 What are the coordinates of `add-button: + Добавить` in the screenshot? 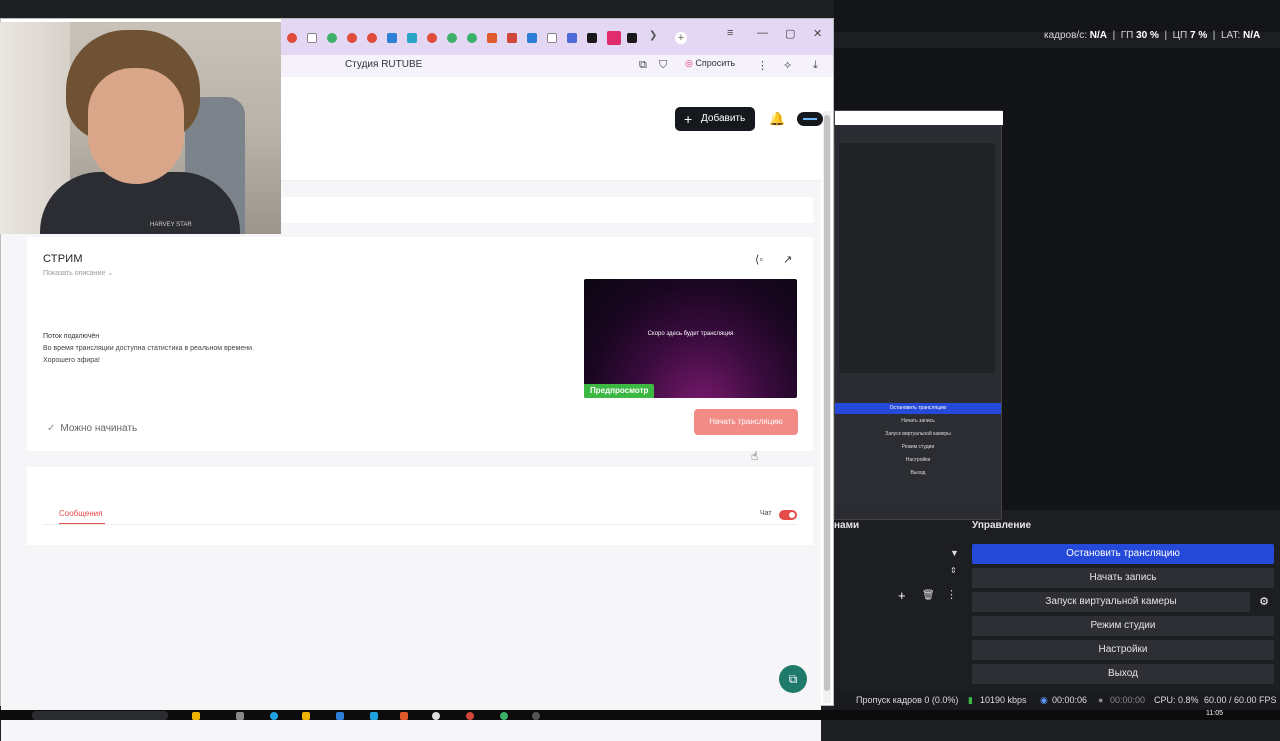 It's located at (715, 119).